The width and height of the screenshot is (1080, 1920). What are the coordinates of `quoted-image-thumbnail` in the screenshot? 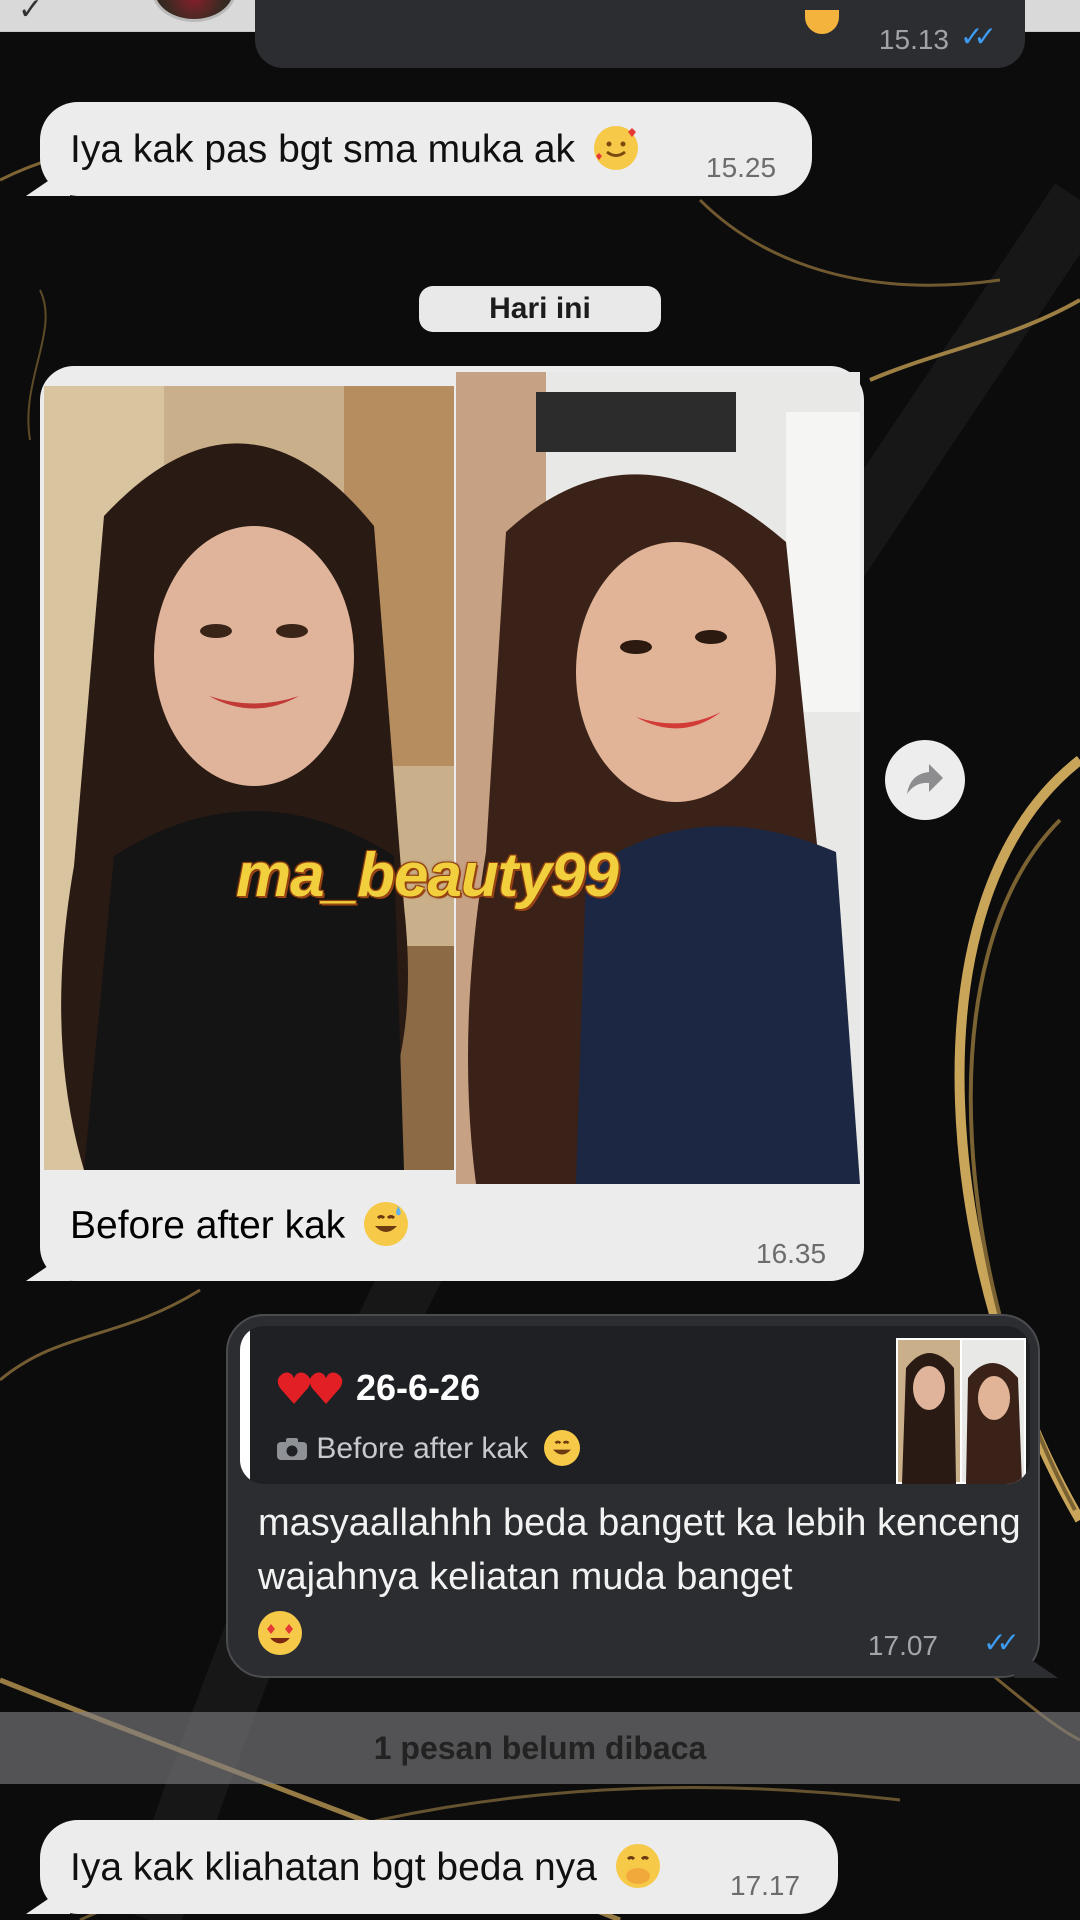 It's located at (961, 1411).